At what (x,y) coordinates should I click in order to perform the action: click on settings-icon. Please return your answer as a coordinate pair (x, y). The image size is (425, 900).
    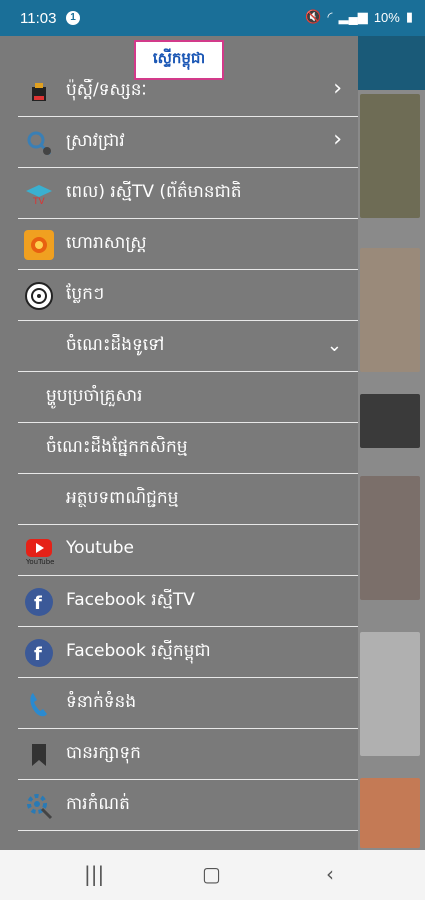
    Looking at the image, I should click on (39, 806).